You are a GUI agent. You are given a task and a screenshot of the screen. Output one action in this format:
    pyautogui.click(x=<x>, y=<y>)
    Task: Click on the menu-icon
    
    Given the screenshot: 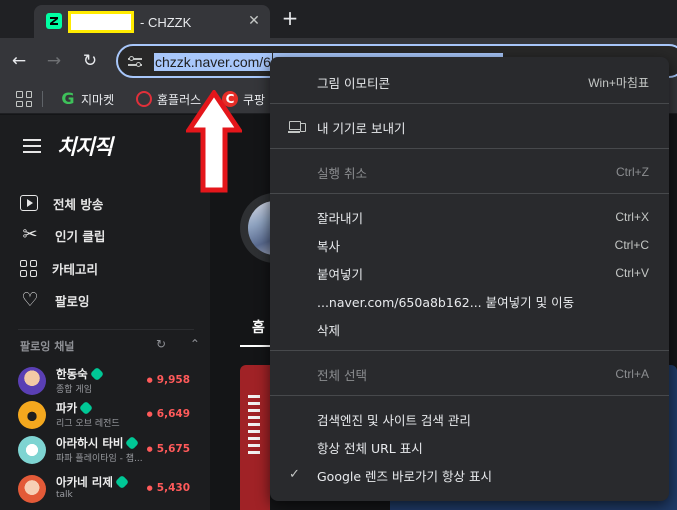 What is the action you would take?
    pyautogui.click(x=32, y=146)
    